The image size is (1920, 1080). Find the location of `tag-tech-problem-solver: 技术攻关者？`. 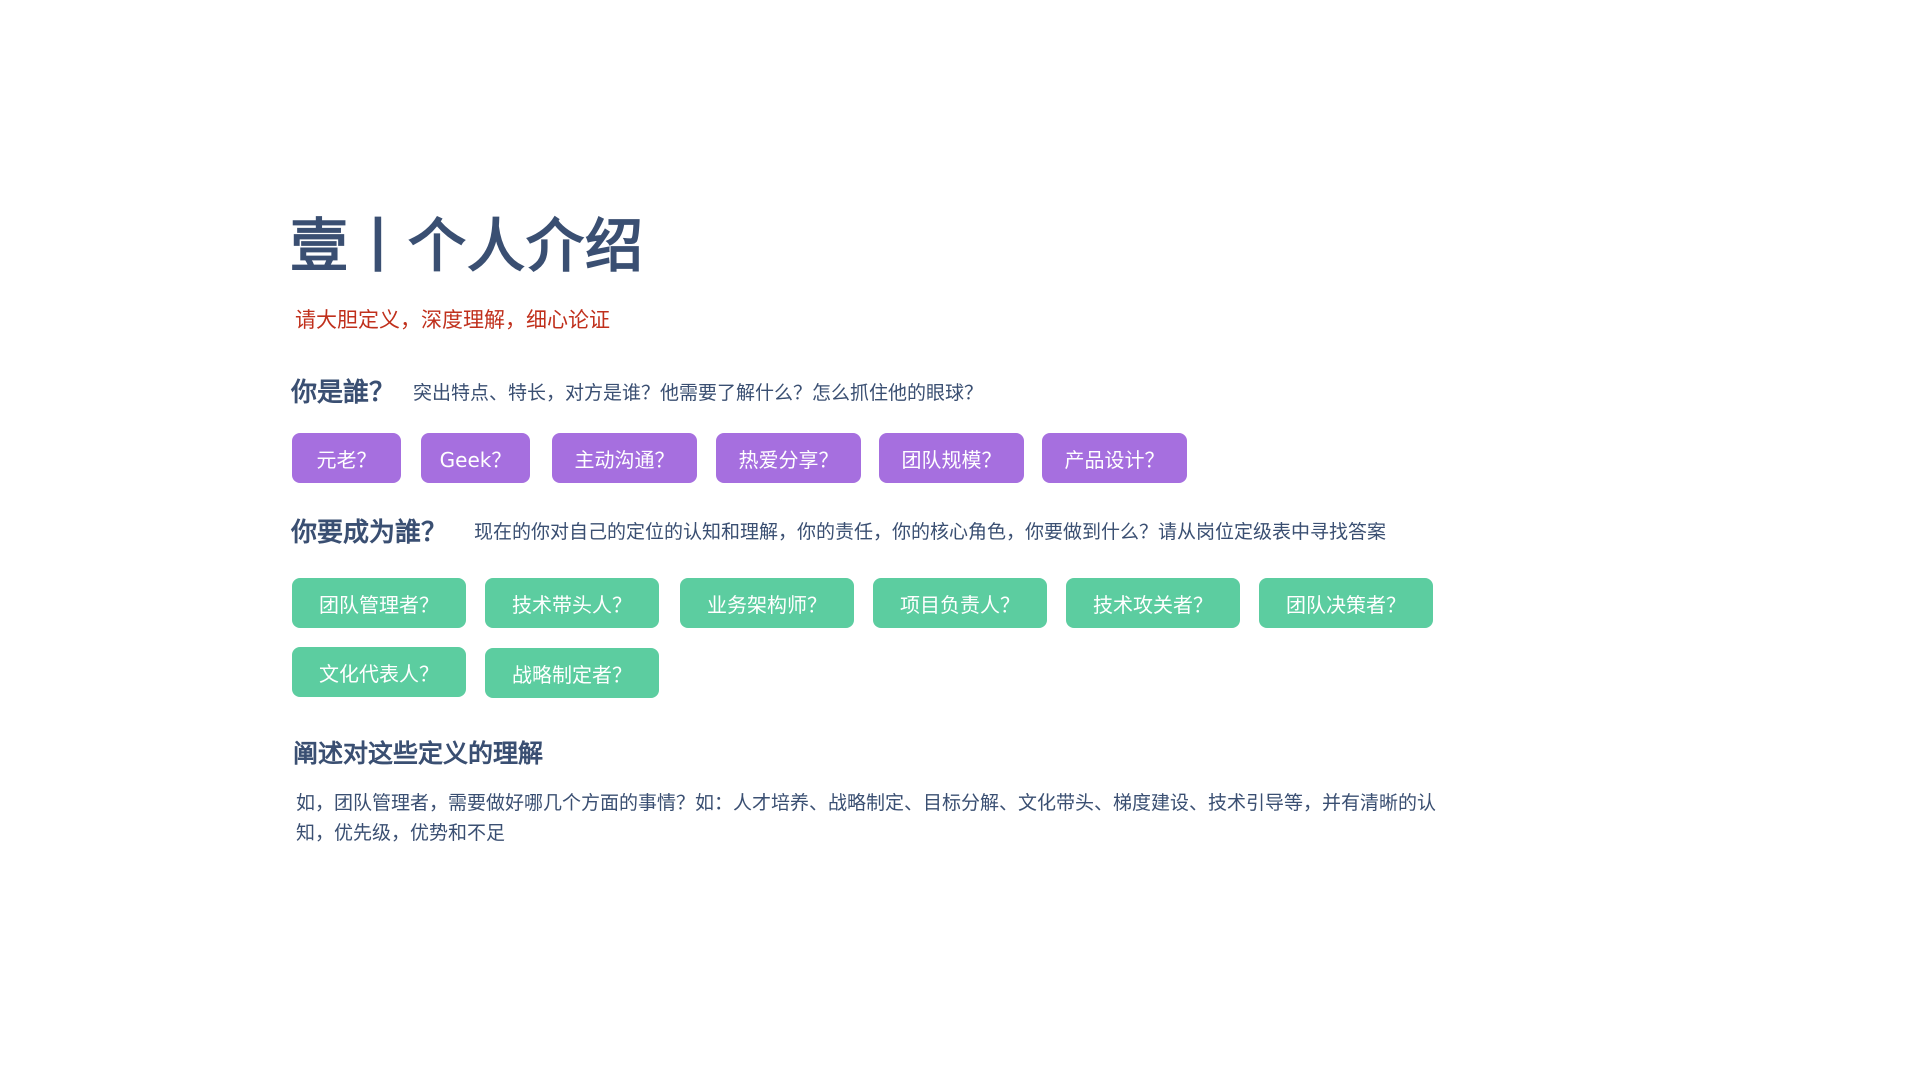

tag-tech-problem-solver: 技术攻关者？ is located at coordinates (1153, 603).